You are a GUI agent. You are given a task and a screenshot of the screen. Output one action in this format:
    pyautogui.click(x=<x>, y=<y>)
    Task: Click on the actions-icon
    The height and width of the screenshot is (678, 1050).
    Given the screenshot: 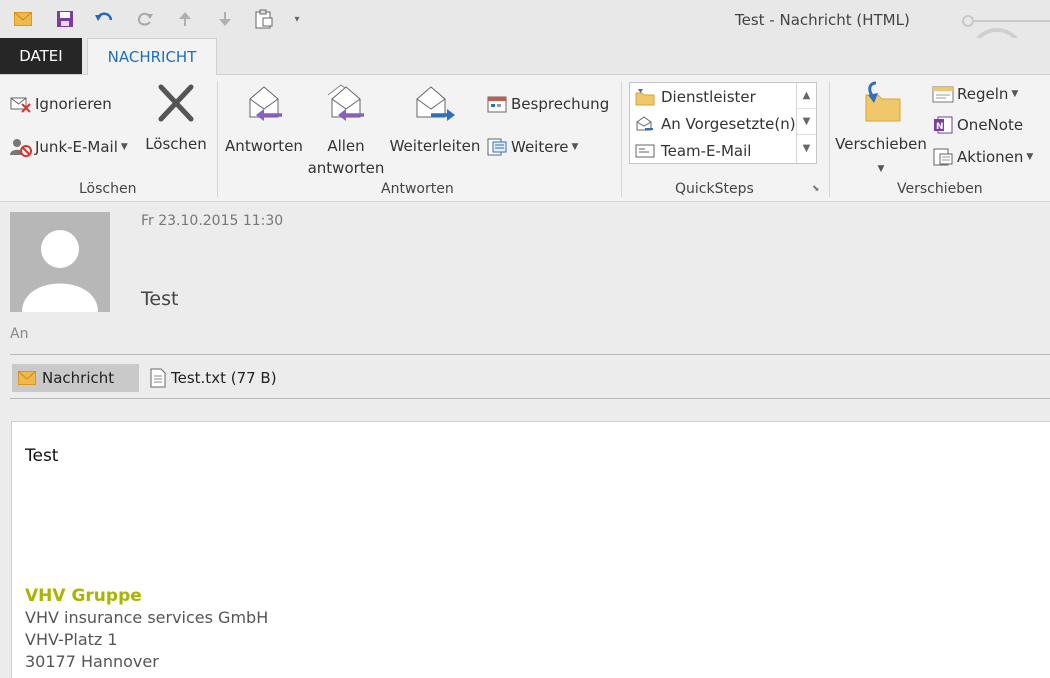 What is the action you would take?
    pyautogui.click(x=943, y=157)
    